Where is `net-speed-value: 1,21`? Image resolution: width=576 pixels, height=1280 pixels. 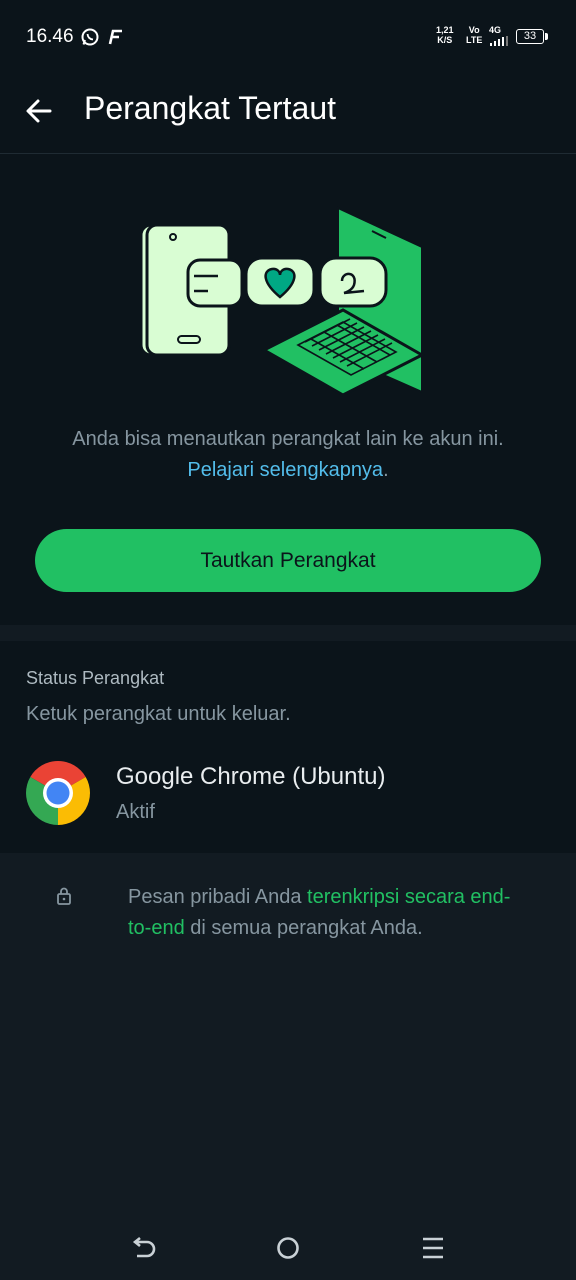 net-speed-value: 1,21 is located at coordinates (445, 30).